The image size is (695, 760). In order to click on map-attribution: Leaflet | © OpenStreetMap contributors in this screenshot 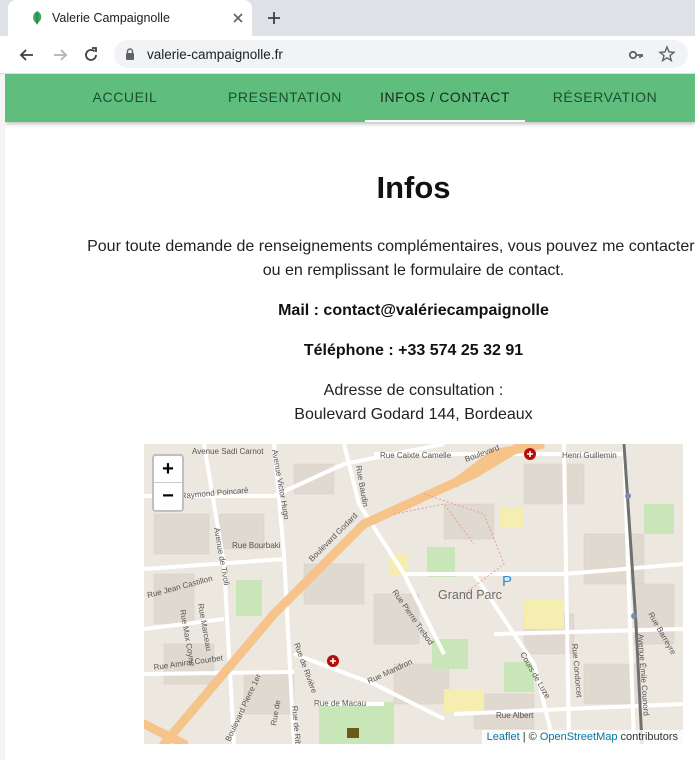, I will do `click(582, 737)`.